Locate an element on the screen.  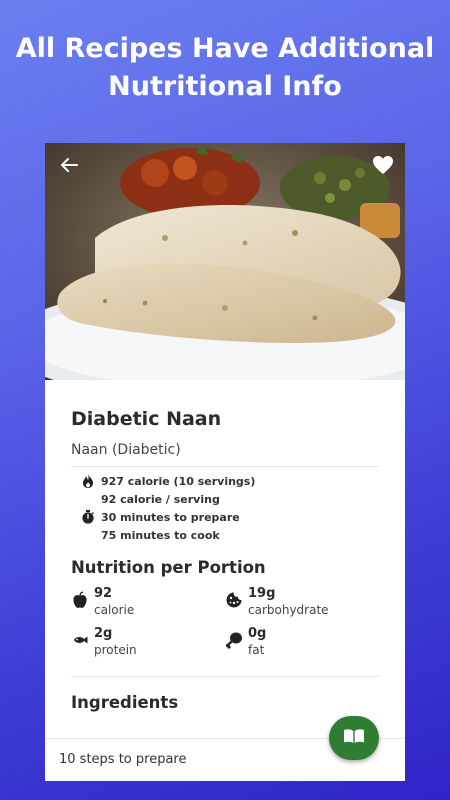
stopwatch-icon is located at coordinates (88, 517).